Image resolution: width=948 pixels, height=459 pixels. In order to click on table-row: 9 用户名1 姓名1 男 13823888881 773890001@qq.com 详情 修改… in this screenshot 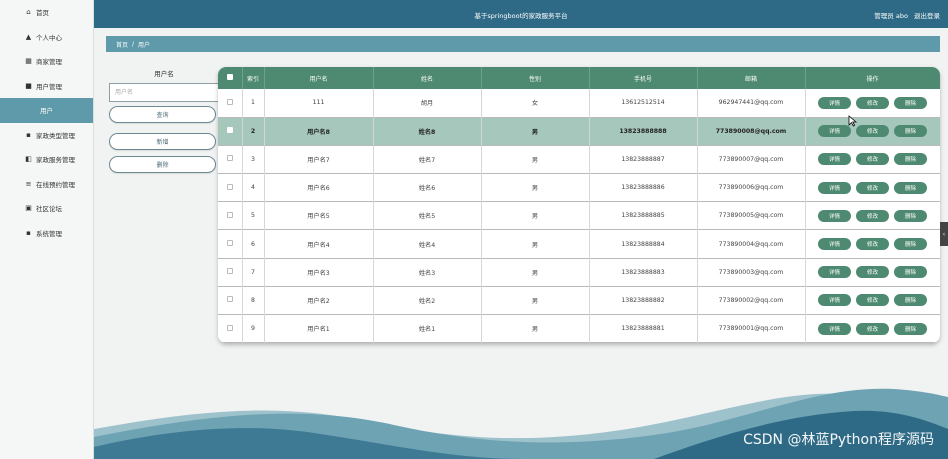, I will do `click(579, 328)`.